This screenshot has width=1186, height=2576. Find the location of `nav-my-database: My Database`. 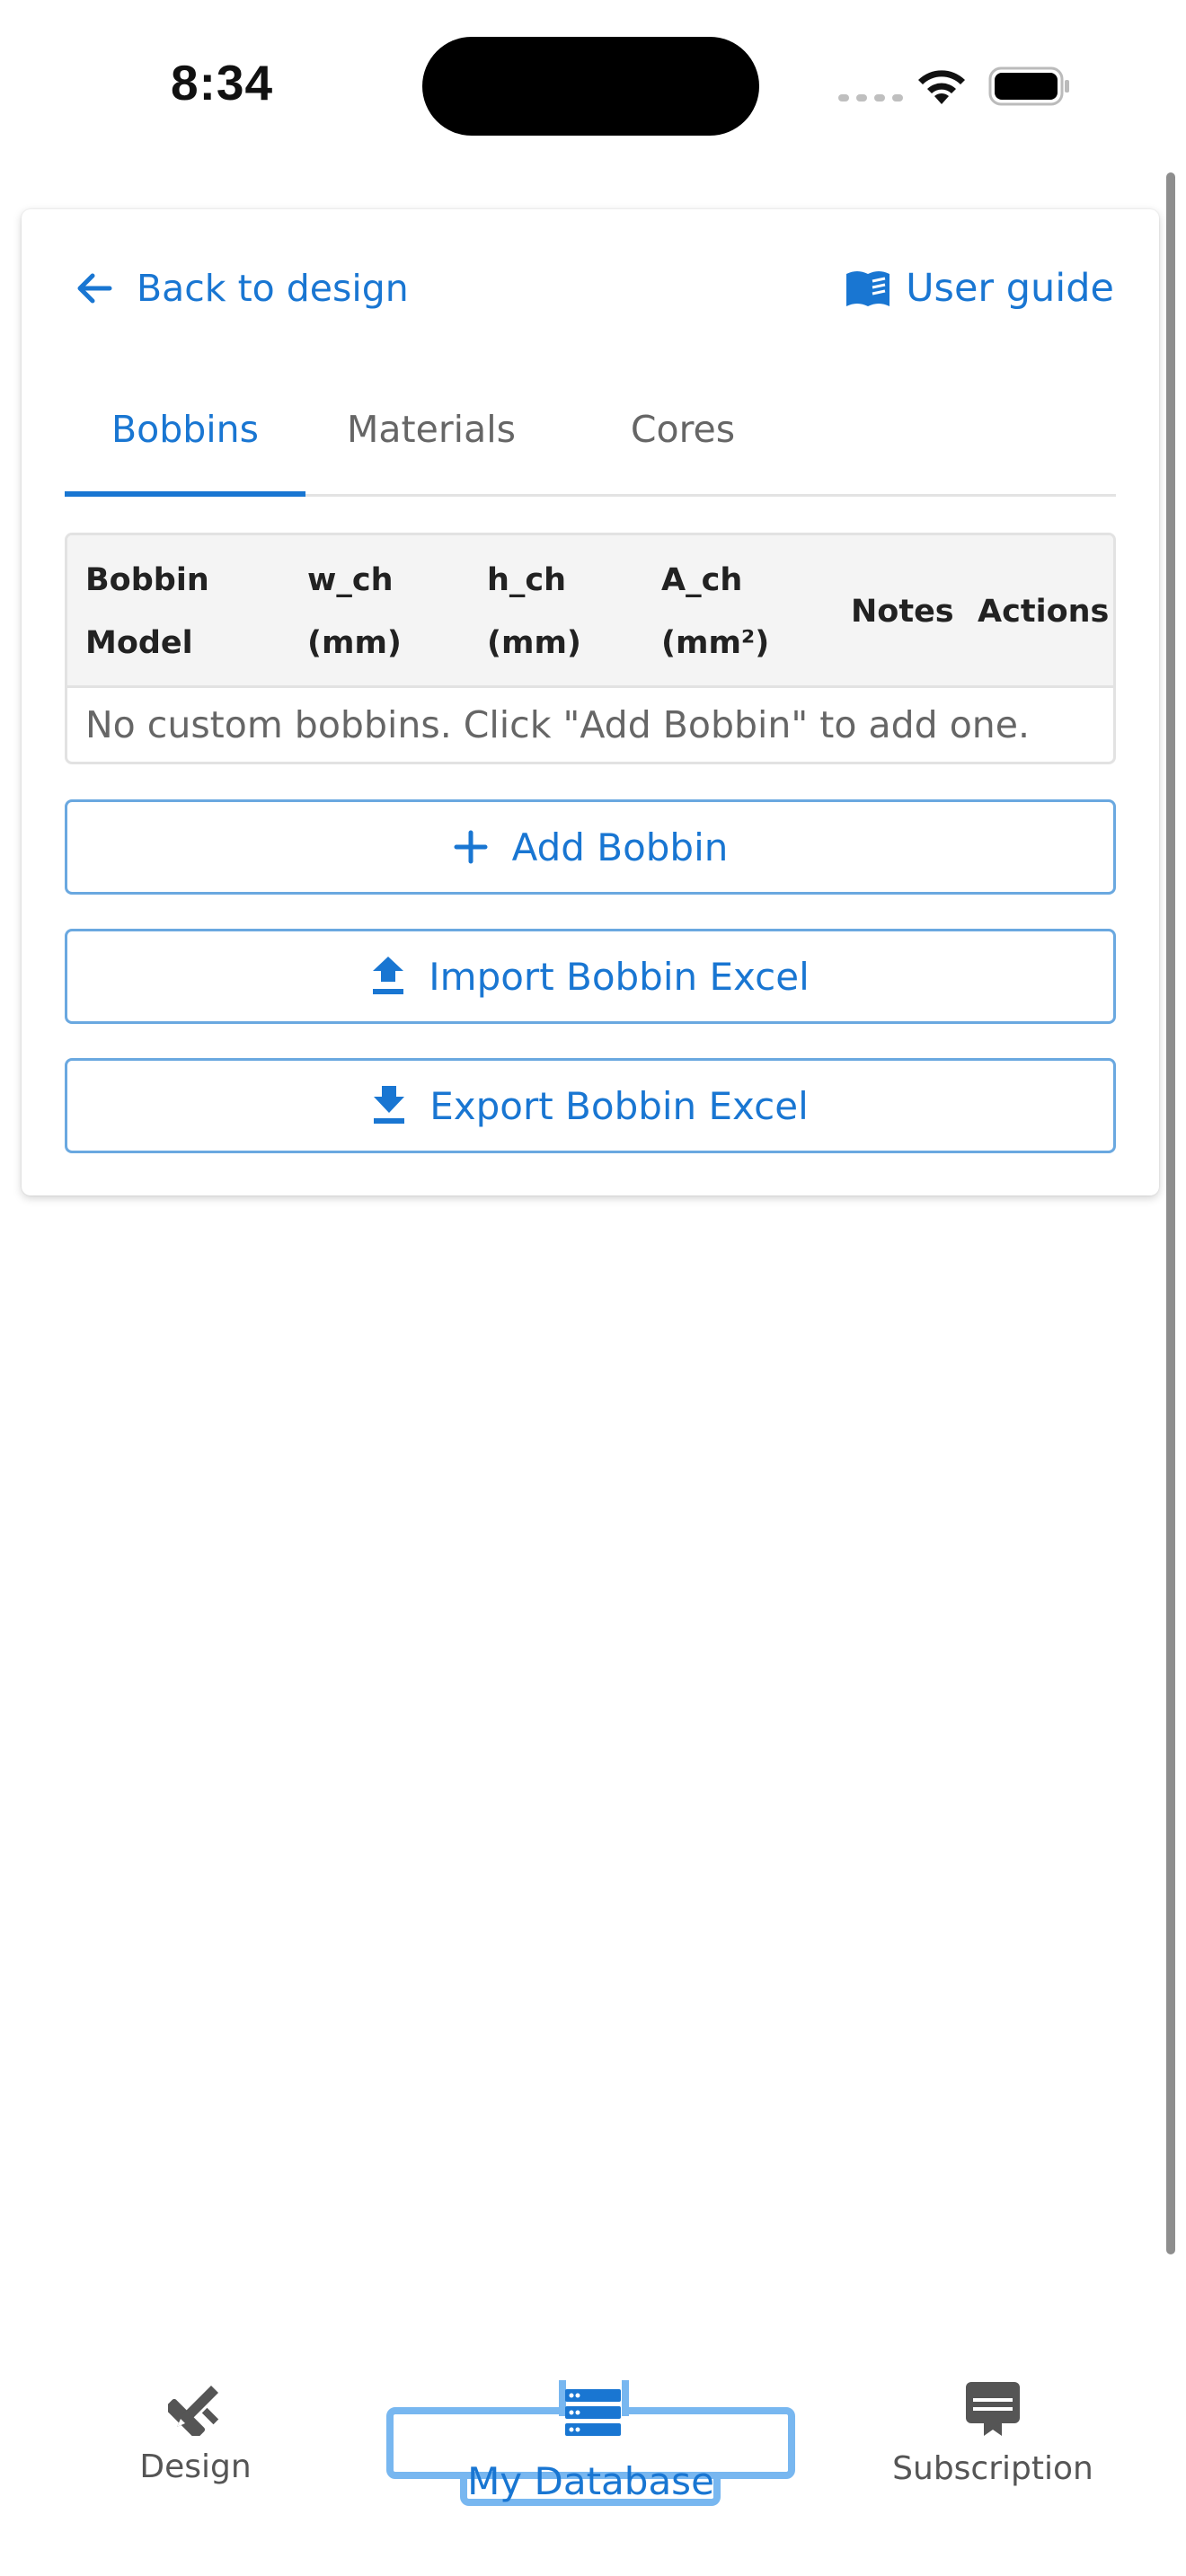

nav-my-database: My Database is located at coordinates (590, 2481).